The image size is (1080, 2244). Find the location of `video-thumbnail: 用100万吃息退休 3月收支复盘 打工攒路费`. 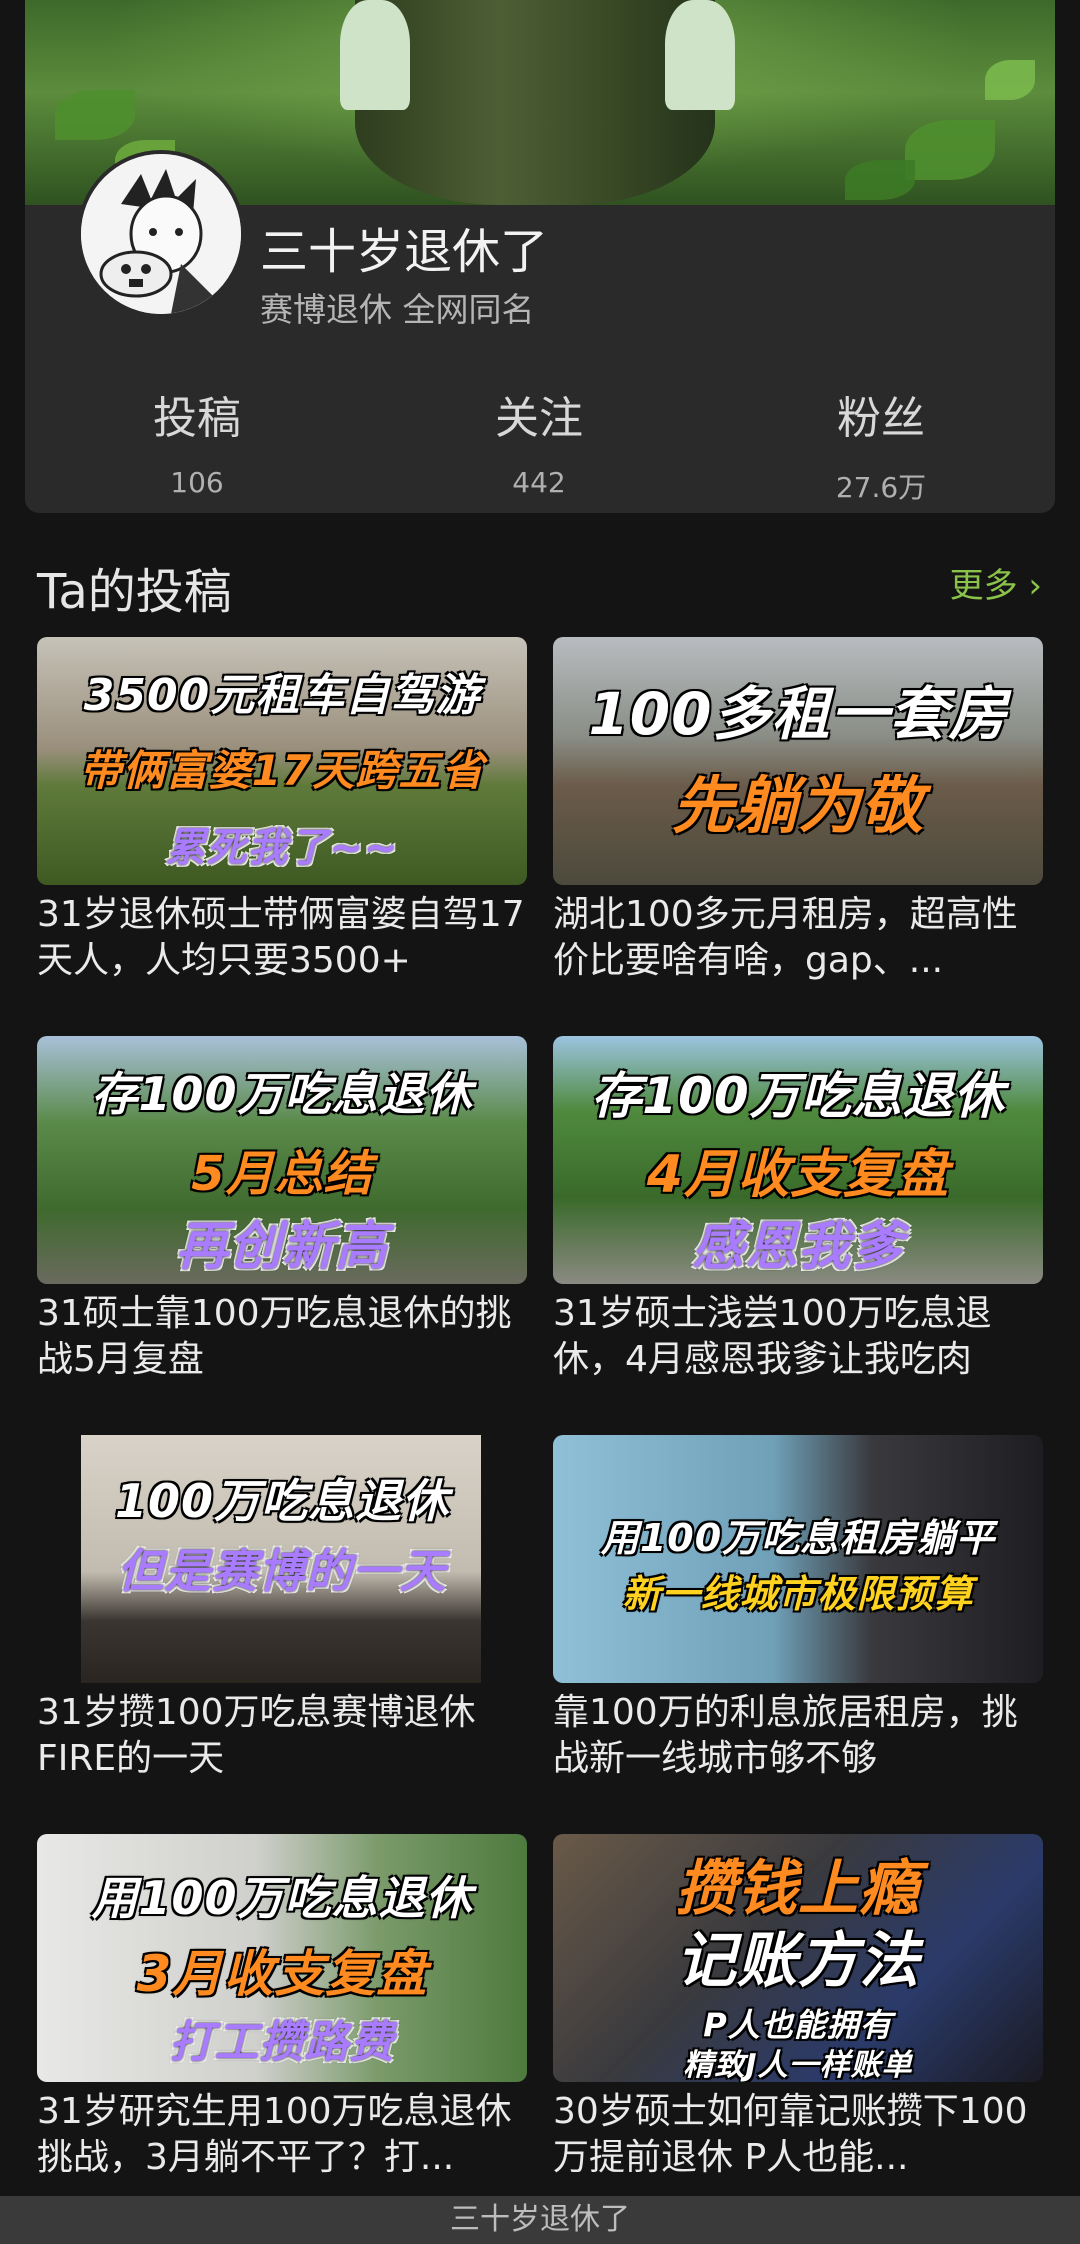

video-thumbnail: 用100万吃息退休 3月收支复盘 打工攒路费 is located at coordinates (282, 1958).